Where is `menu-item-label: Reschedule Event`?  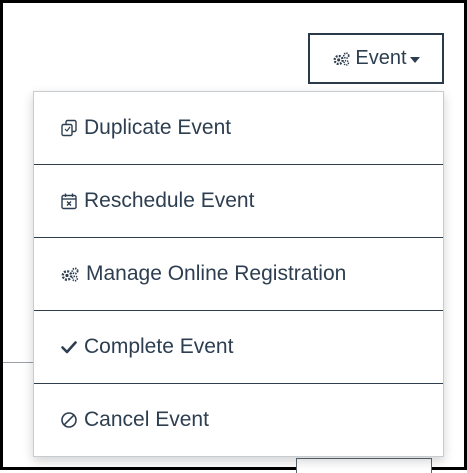
menu-item-label: Reschedule Event is located at coordinates (169, 200).